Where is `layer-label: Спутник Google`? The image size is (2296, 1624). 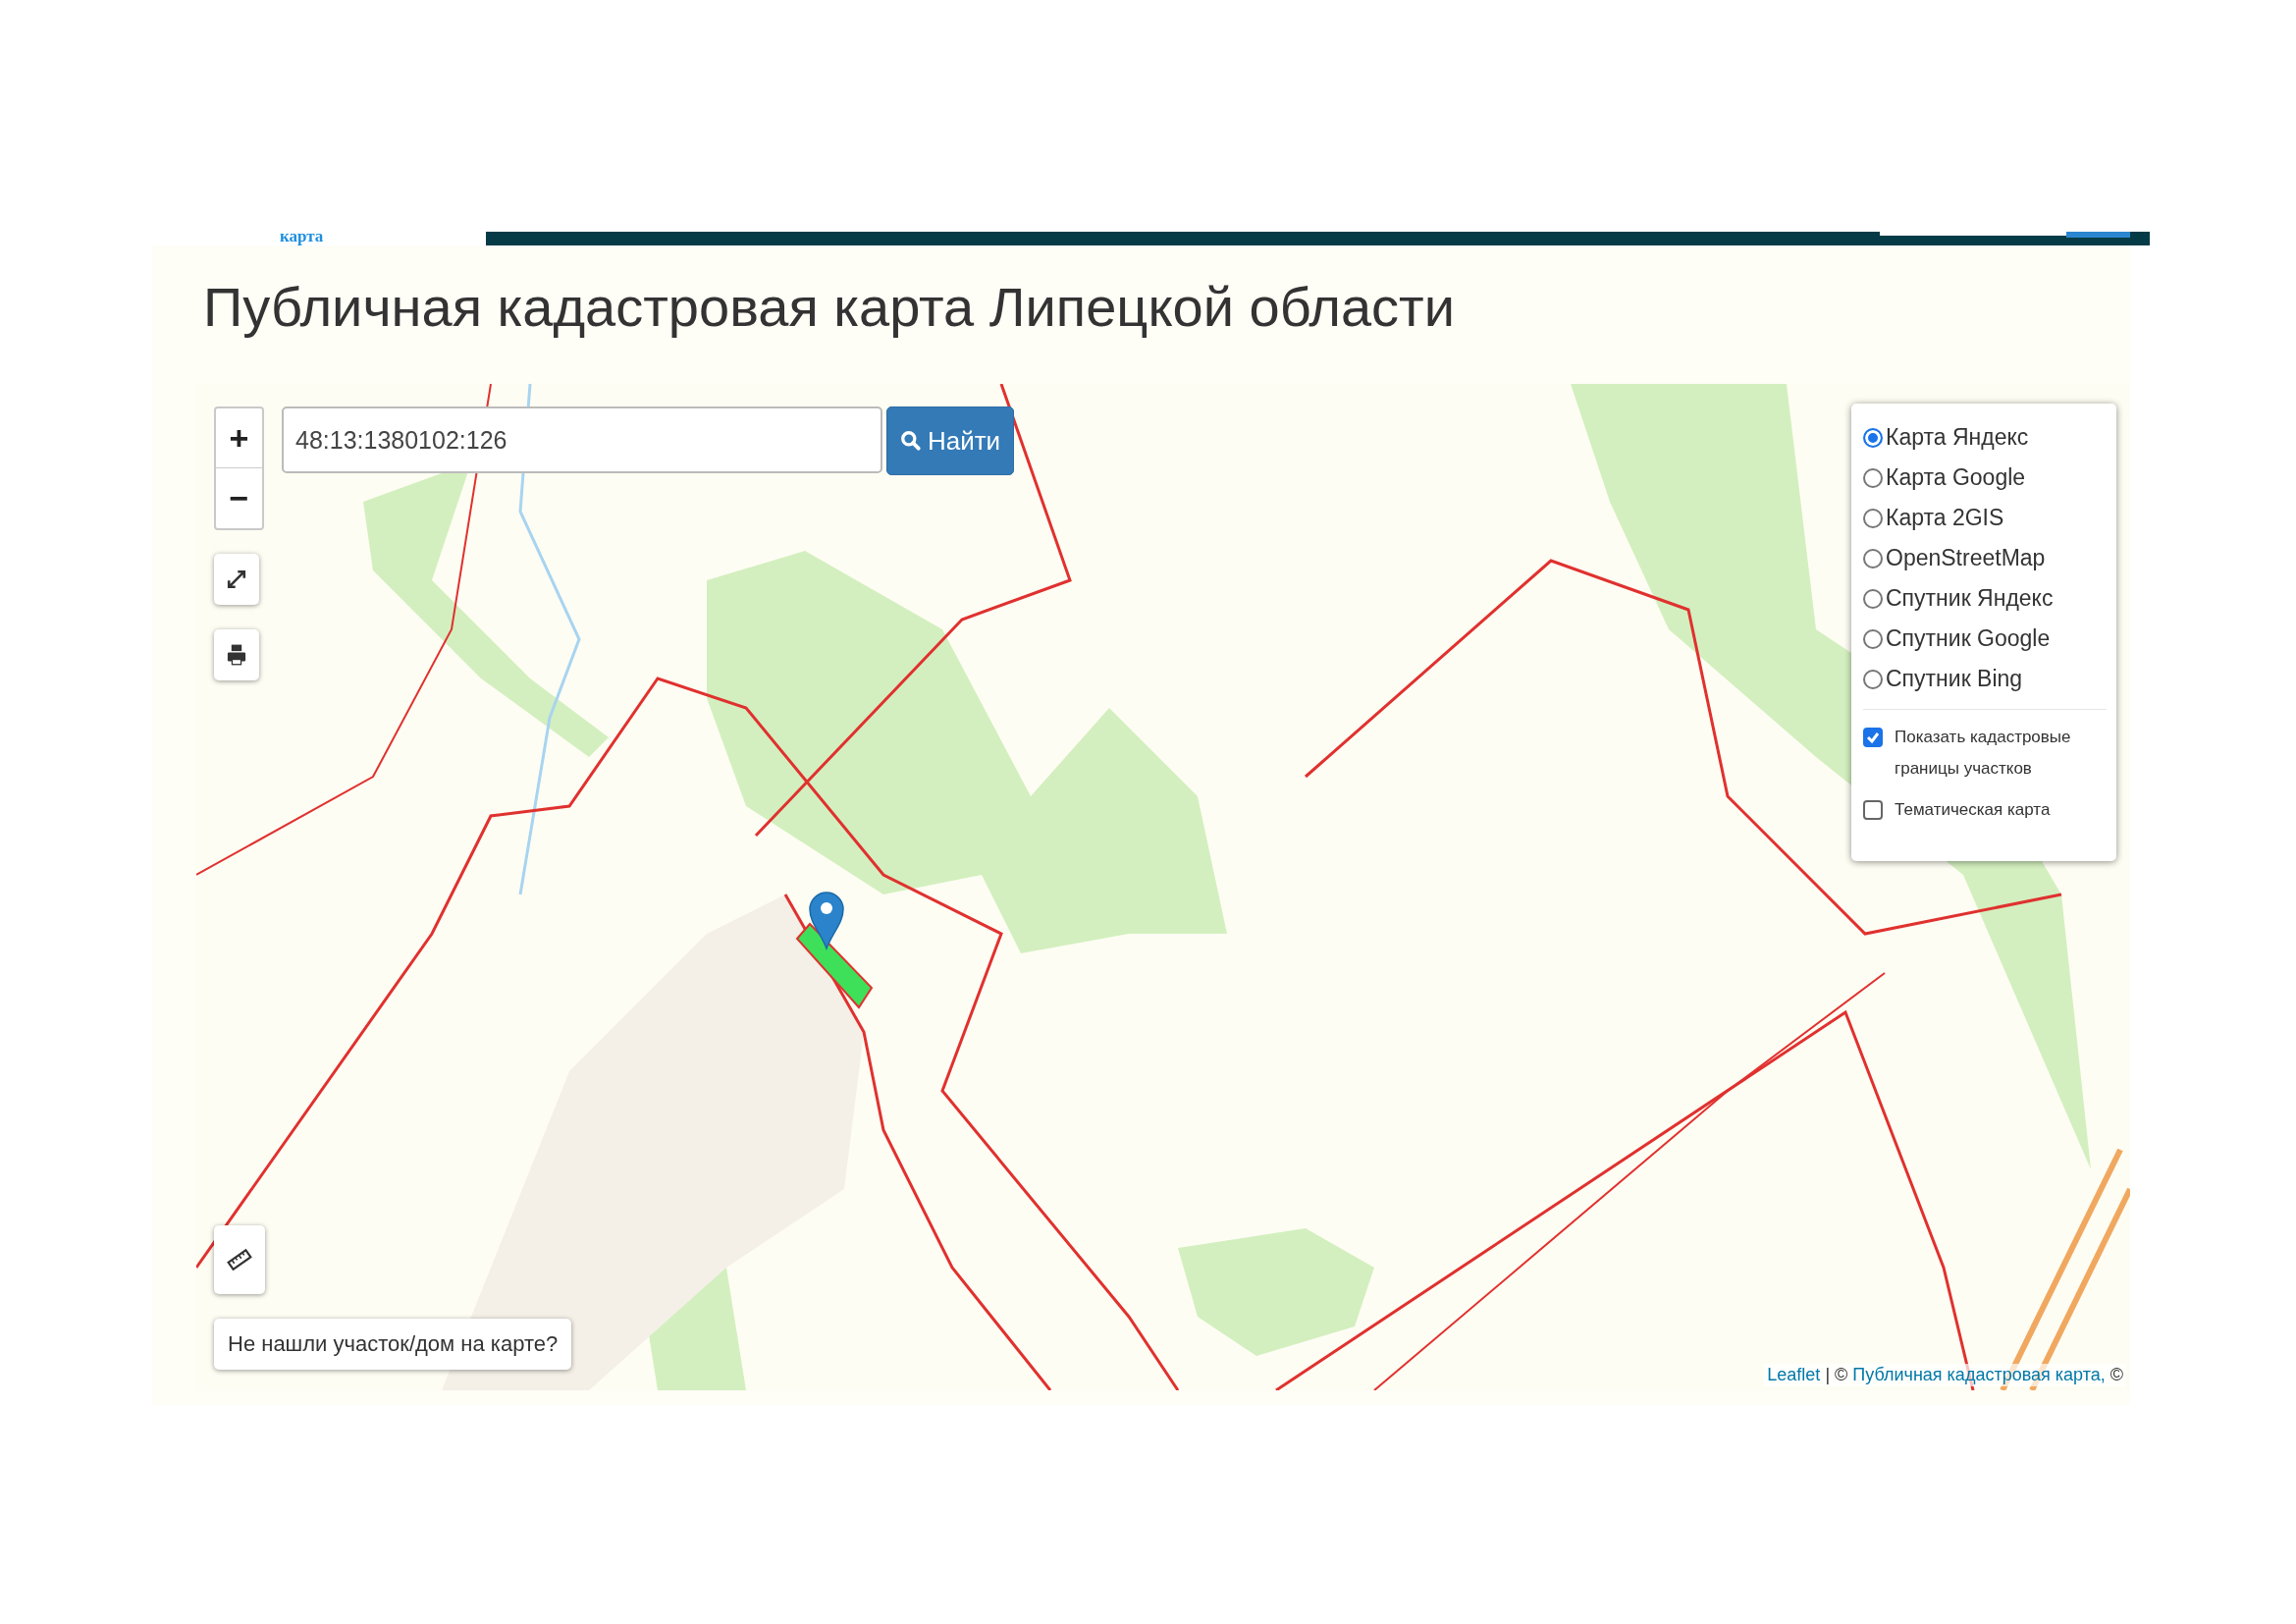 layer-label: Спутник Google is located at coordinates (1968, 638).